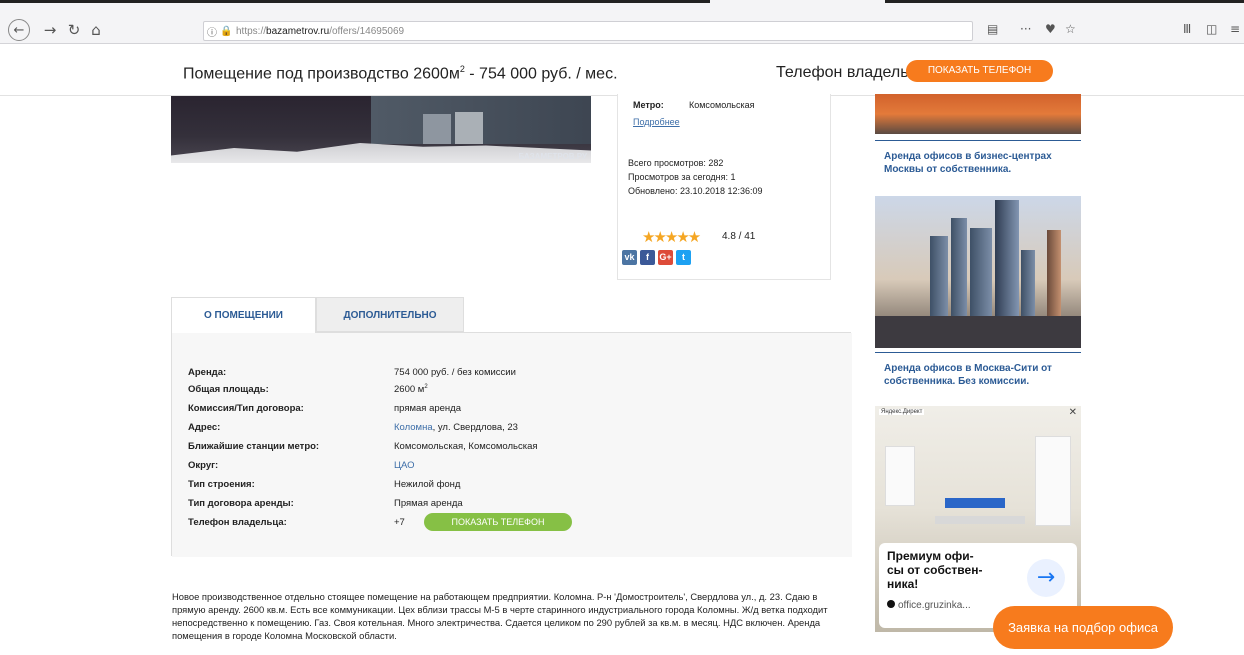  Describe the element at coordinates (1083, 627) in the screenshot. I see `request-office-button: Заявка на подбор офиса` at that location.